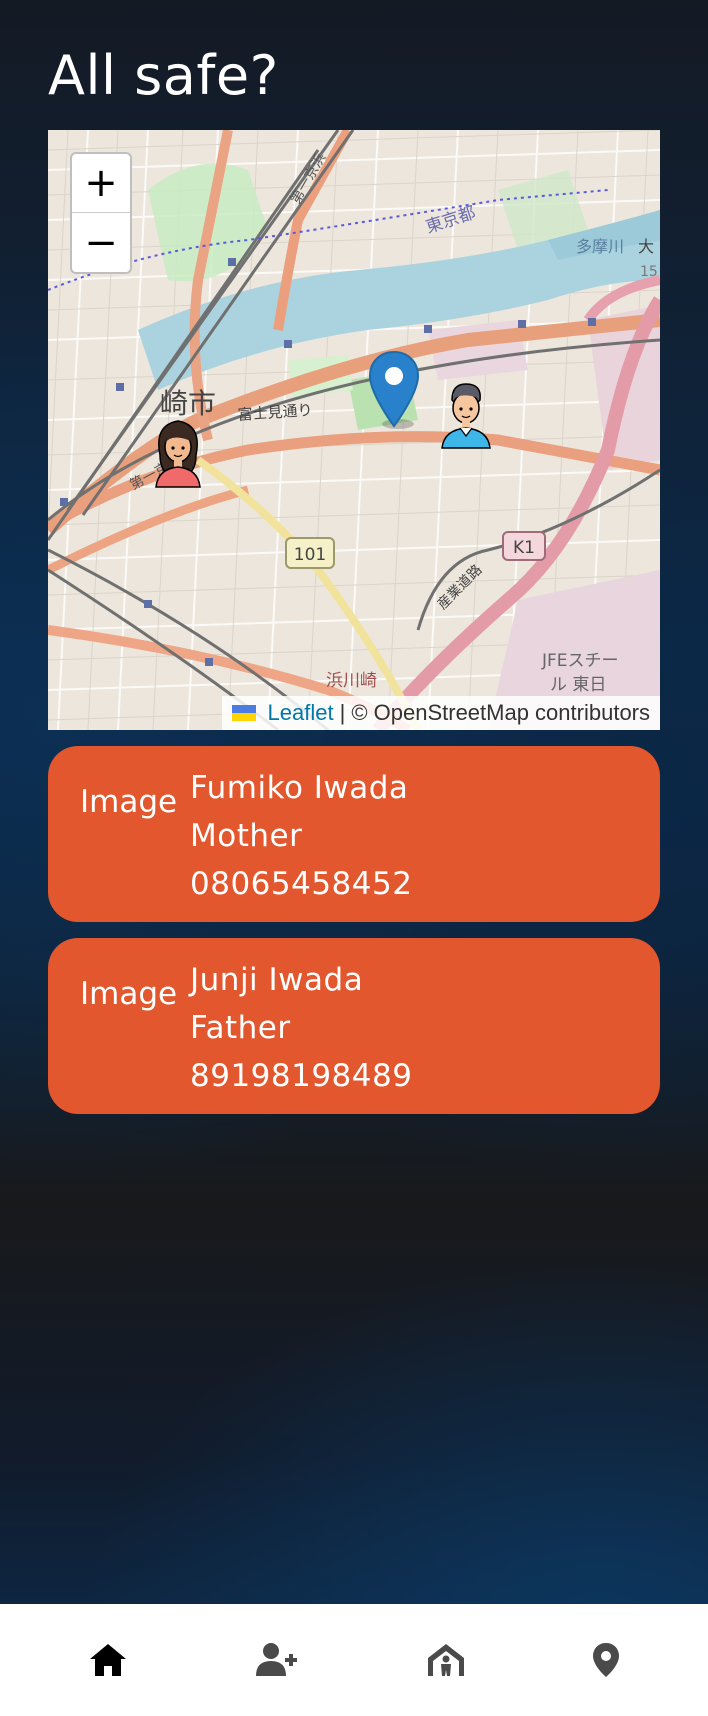  I want to click on nav-location, so click(606, 1660).